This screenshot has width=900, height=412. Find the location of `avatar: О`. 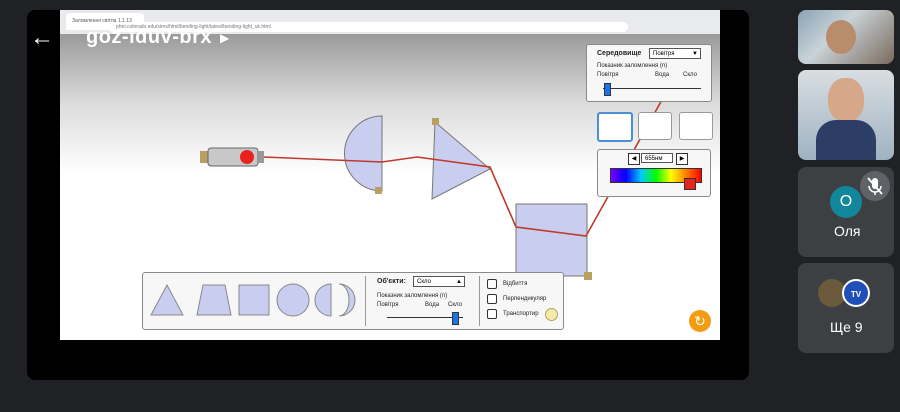

avatar: О is located at coordinates (846, 202).